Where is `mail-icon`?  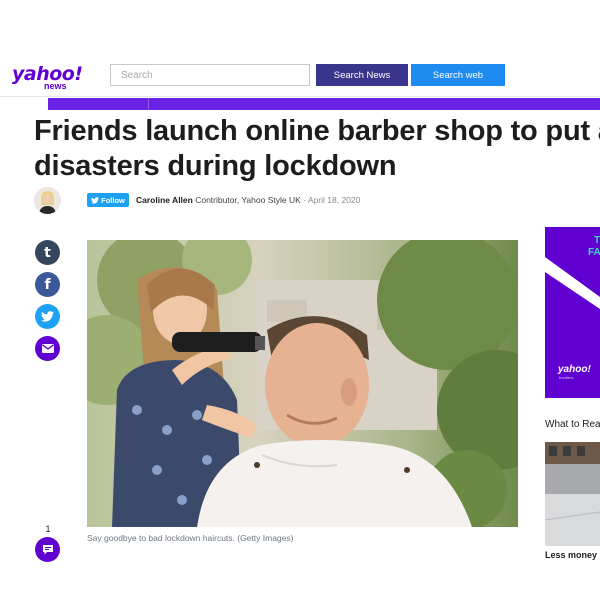 mail-icon is located at coordinates (47, 348).